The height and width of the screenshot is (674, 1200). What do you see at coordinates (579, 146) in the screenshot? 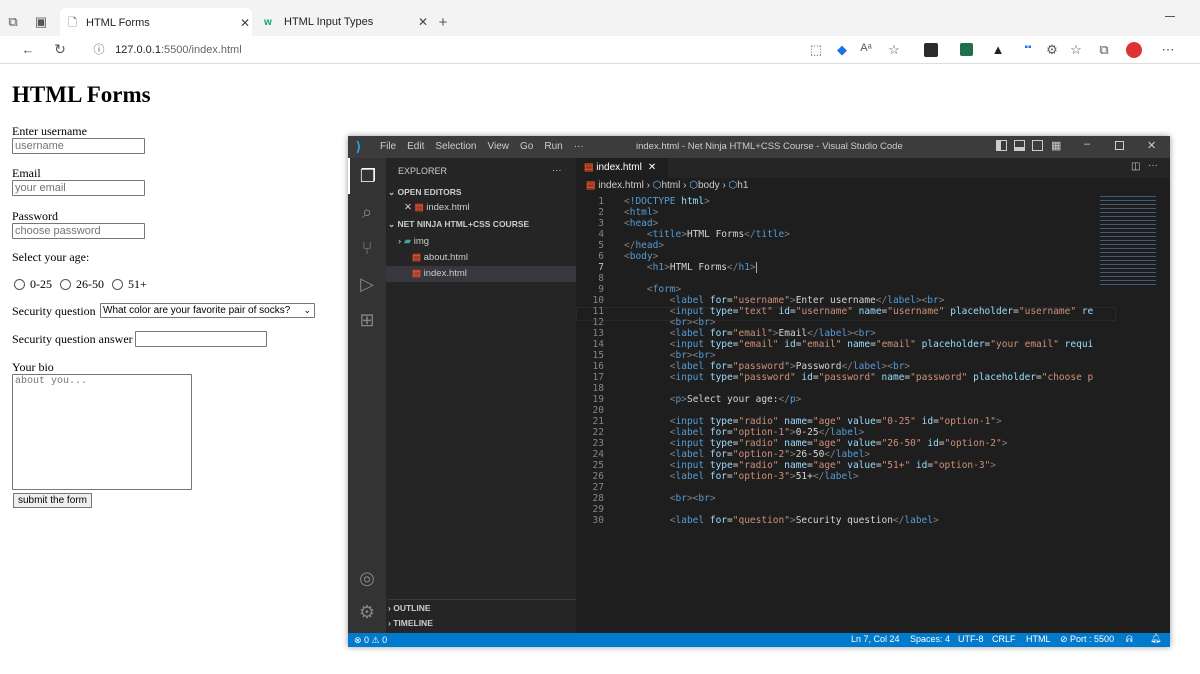
I see `menu-item-more: ···` at bounding box center [579, 146].